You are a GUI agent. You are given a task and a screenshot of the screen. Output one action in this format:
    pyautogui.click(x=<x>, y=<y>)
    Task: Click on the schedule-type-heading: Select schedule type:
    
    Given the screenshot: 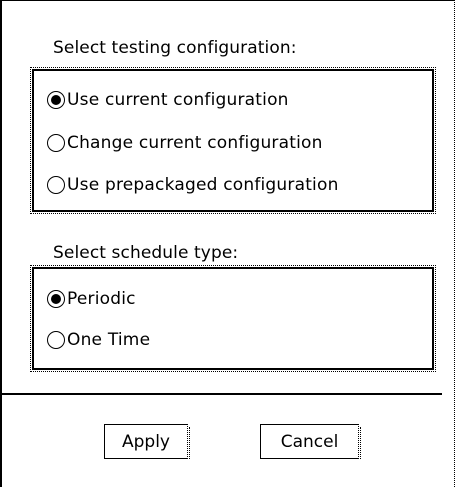 What is the action you would take?
    pyautogui.click(x=146, y=253)
    